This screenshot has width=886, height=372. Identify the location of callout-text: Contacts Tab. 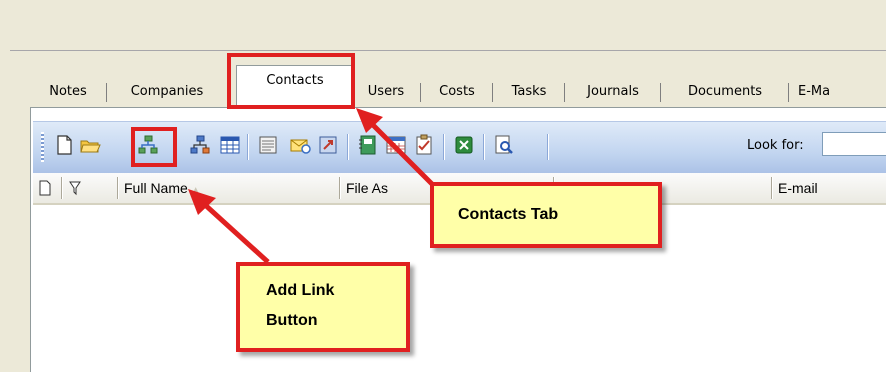
(508, 214).